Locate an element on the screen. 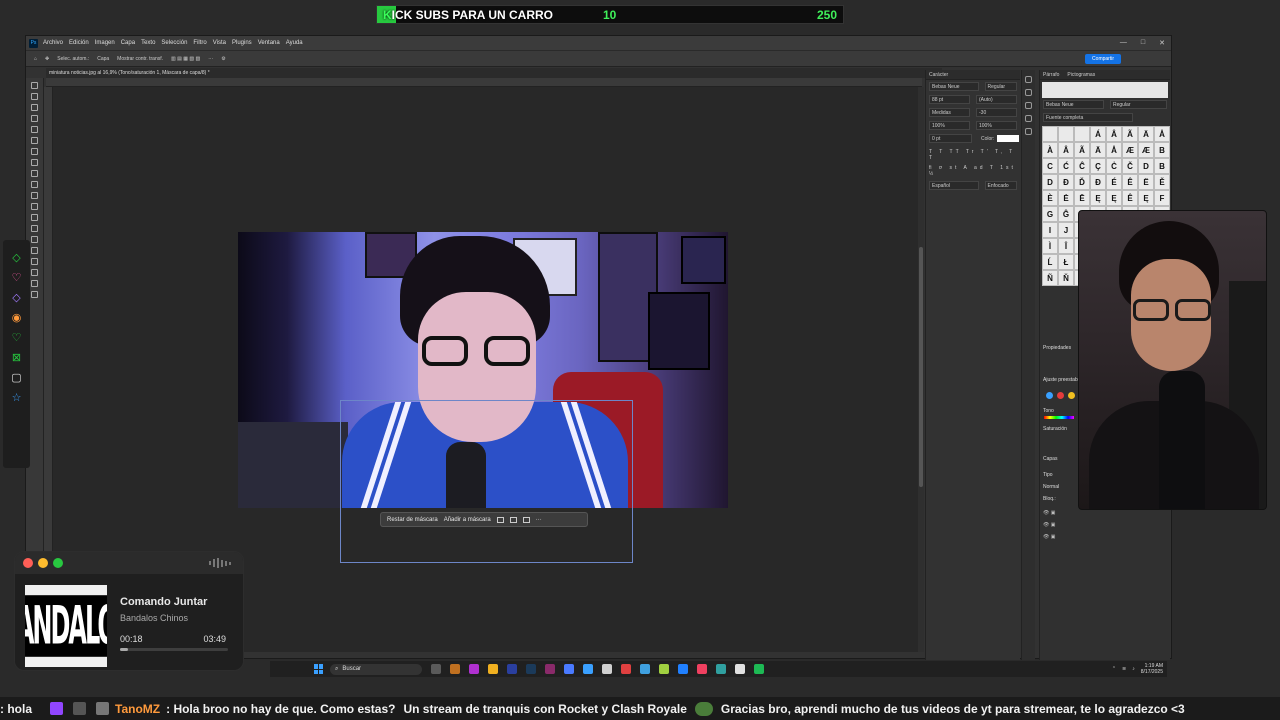  settings-gear-icon: ⚙ is located at coordinates (223, 59).